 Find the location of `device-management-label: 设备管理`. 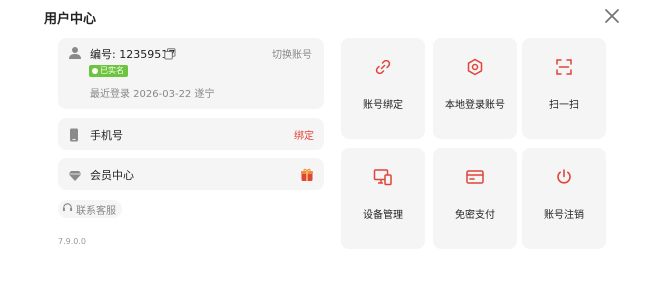

device-management-label: 设备管理 is located at coordinates (383, 215).